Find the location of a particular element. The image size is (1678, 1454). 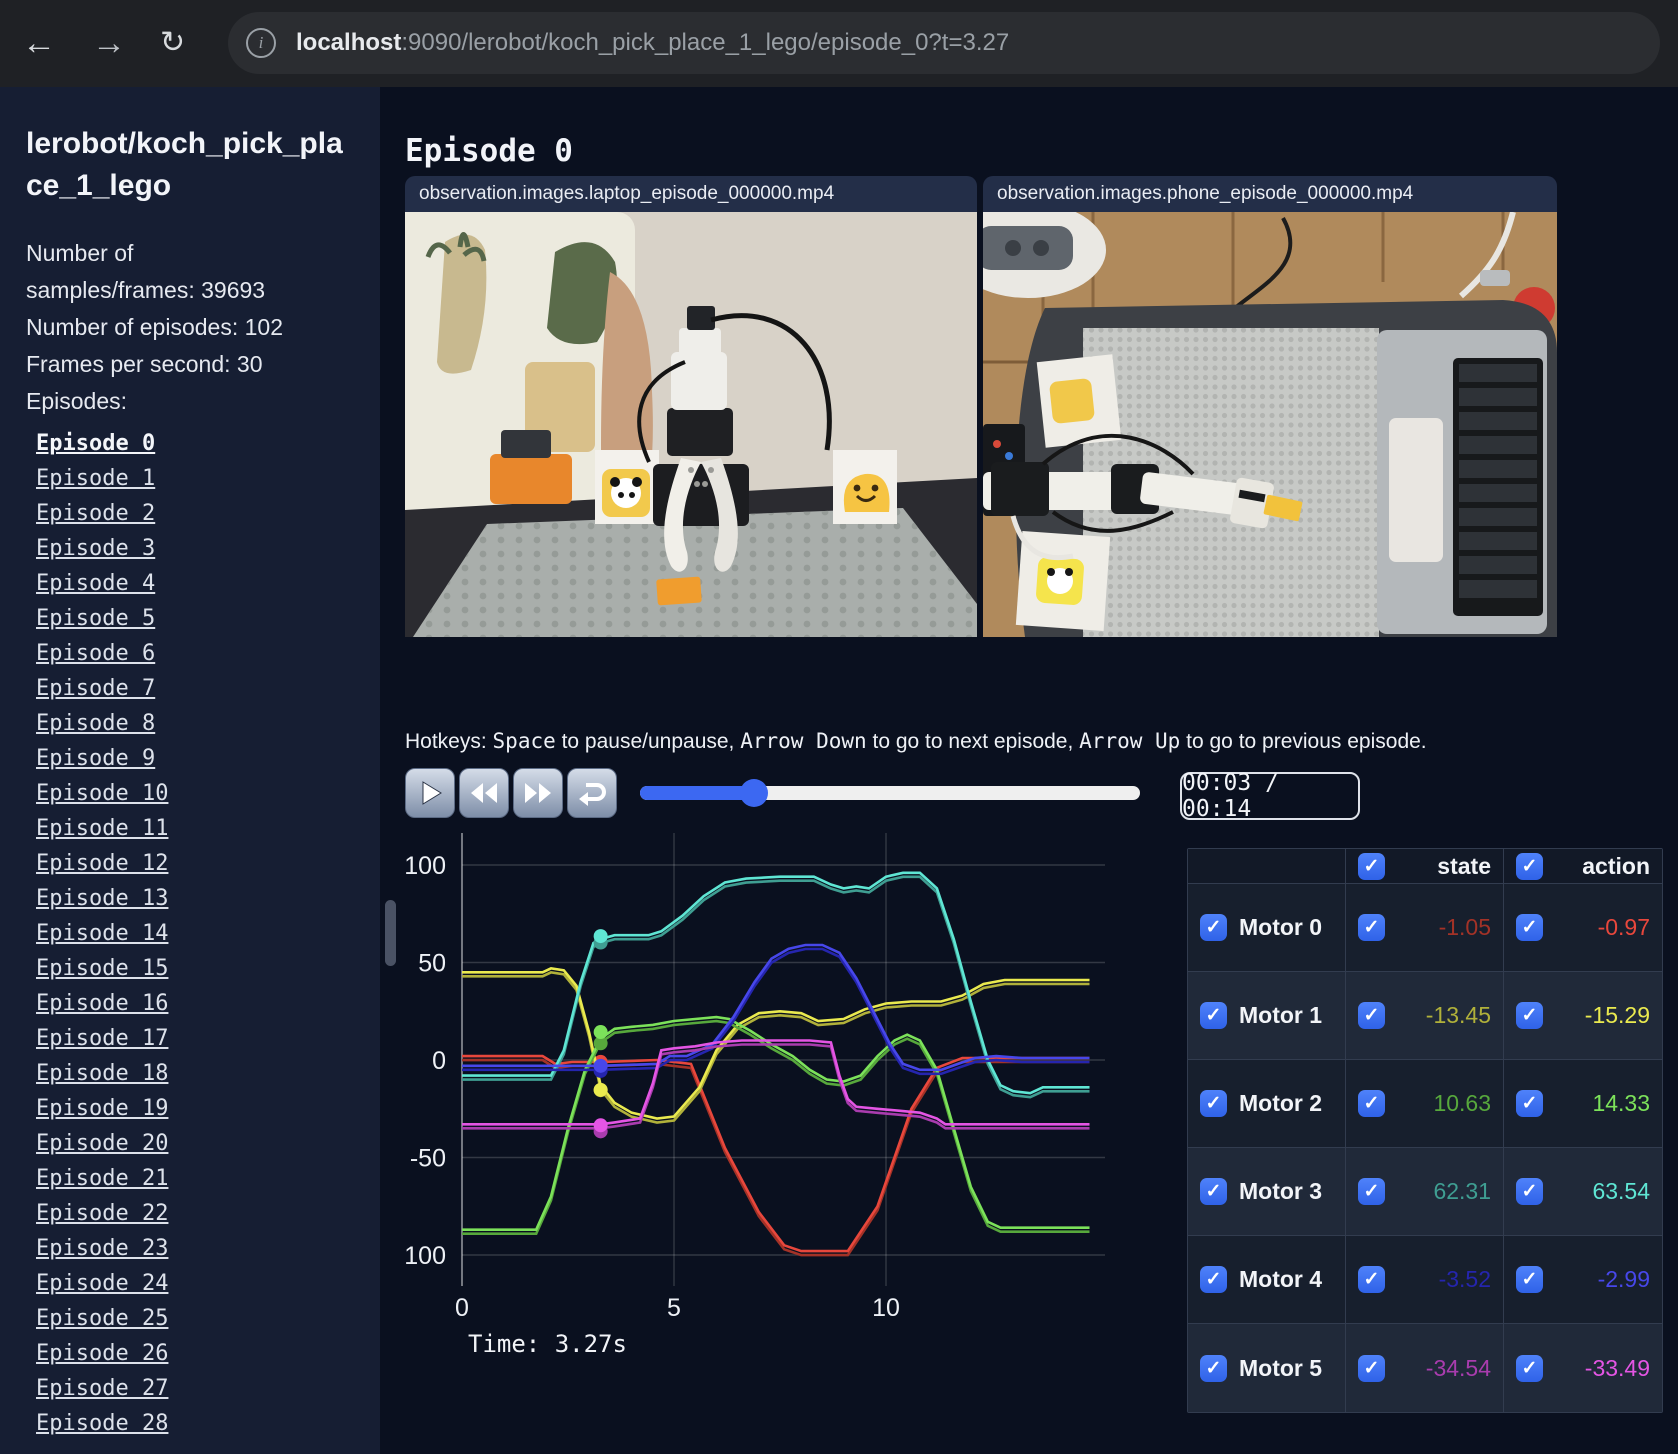

sidebar-item-episode-16: Episode 16 is located at coordinates (208, 1003).